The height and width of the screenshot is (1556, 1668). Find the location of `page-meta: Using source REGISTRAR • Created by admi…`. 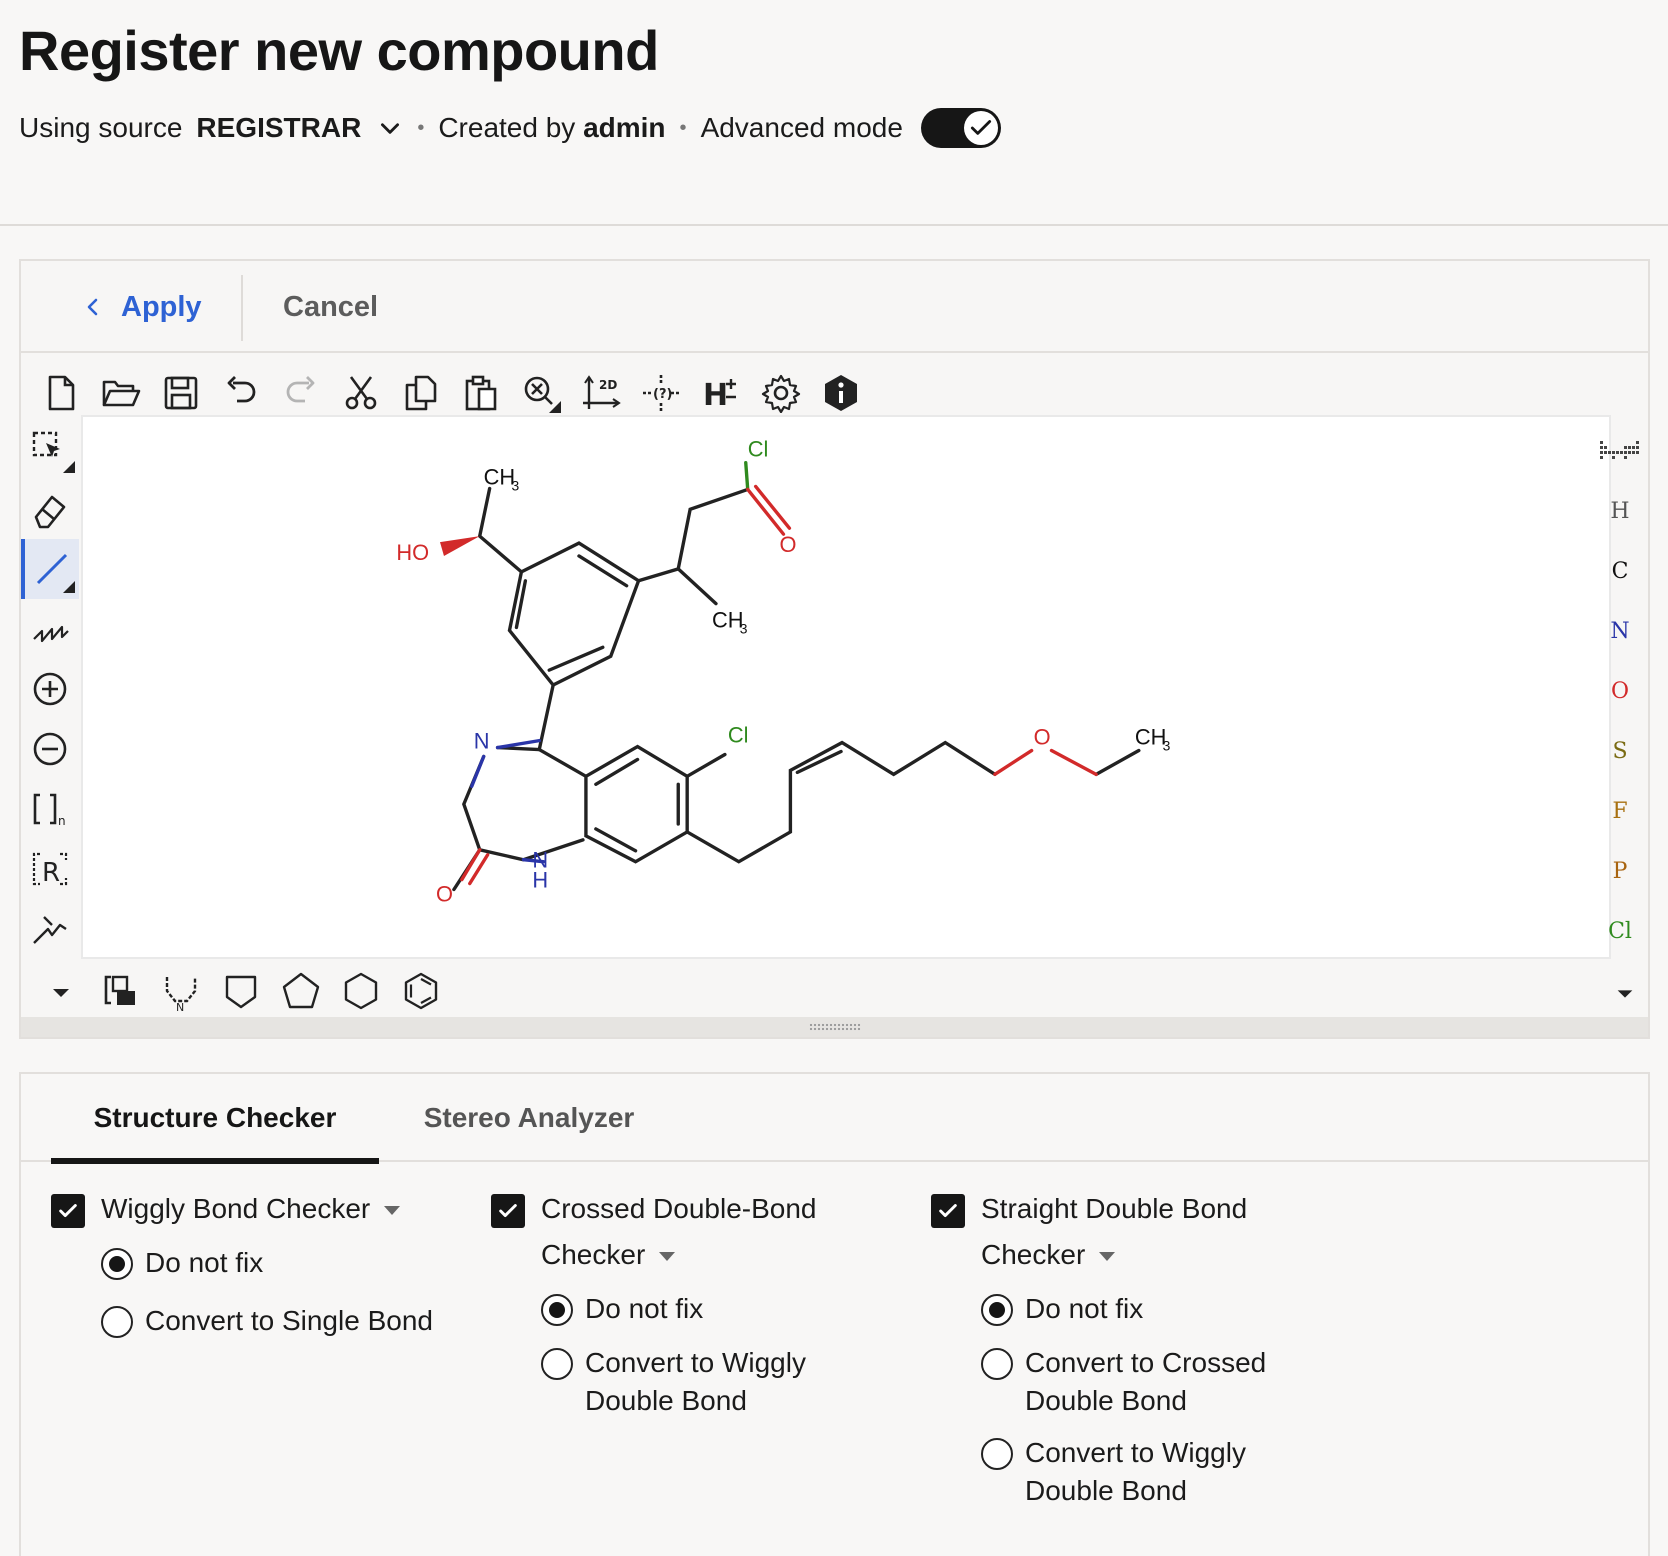

page-meta: Using source REGISTRAR • Created by admi… is located at coordinates (510, 128).